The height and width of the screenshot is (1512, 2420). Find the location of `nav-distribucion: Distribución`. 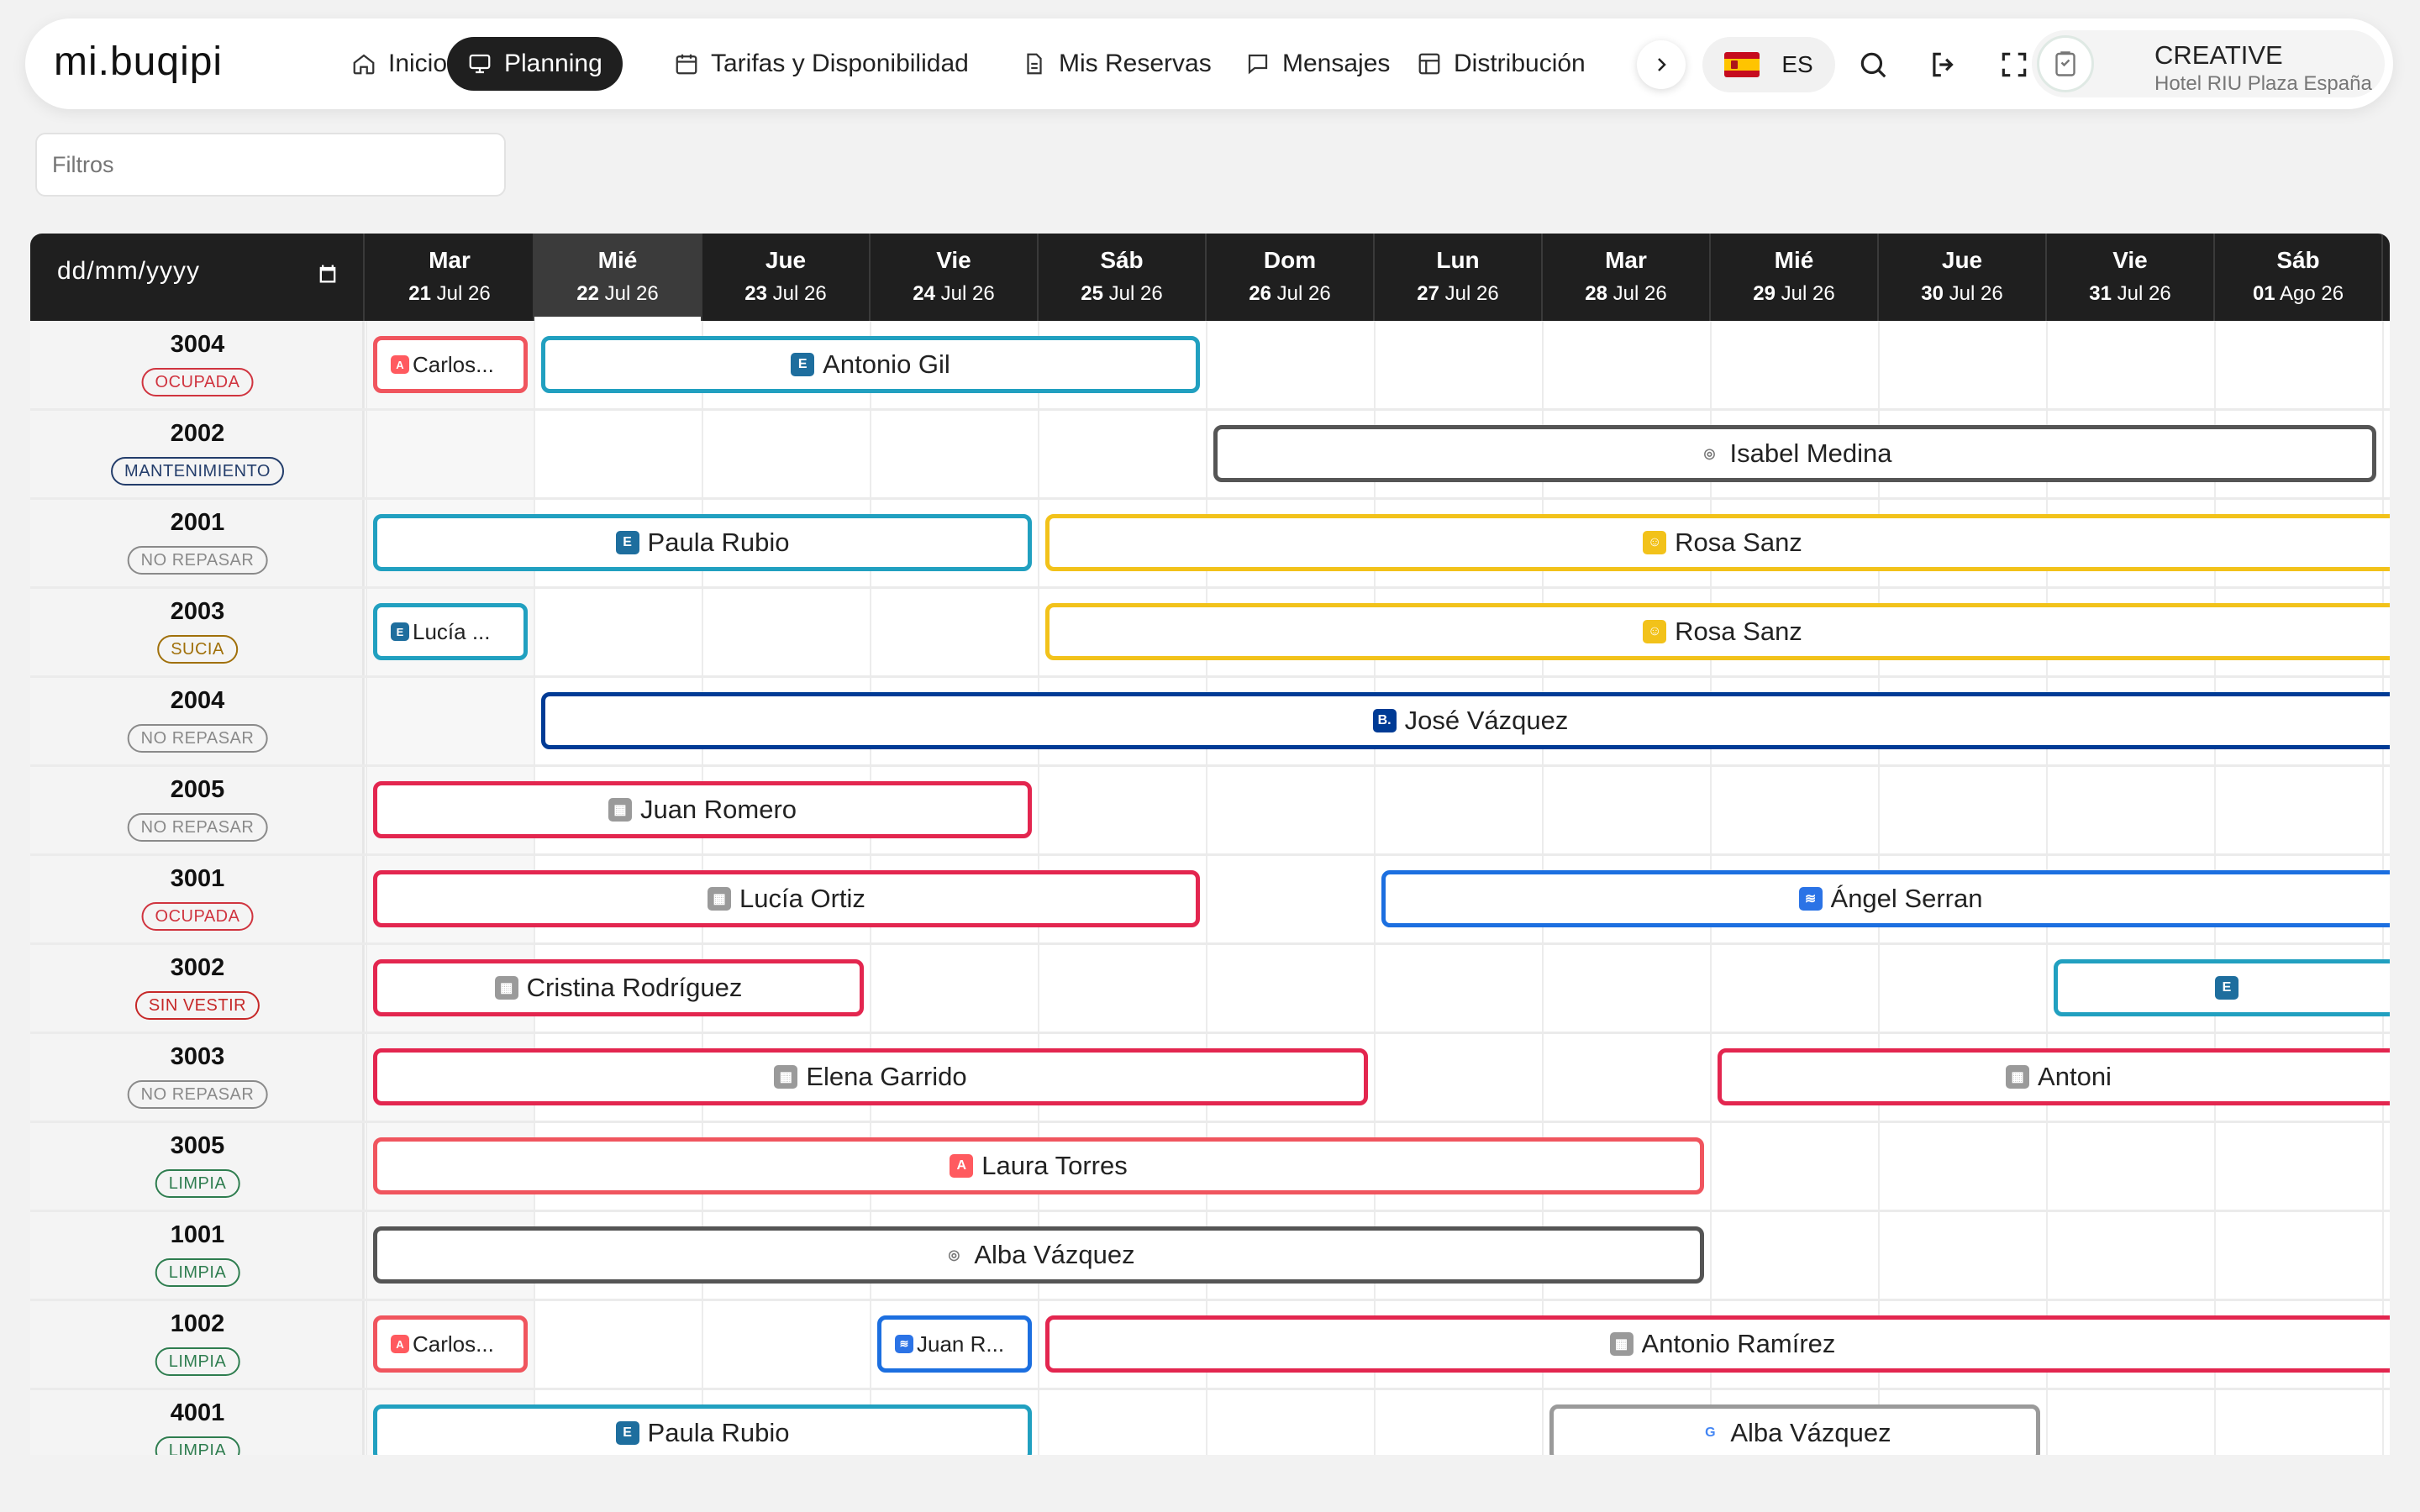

nav-distribucion: Distribución is located at coordinates (1501, 64).